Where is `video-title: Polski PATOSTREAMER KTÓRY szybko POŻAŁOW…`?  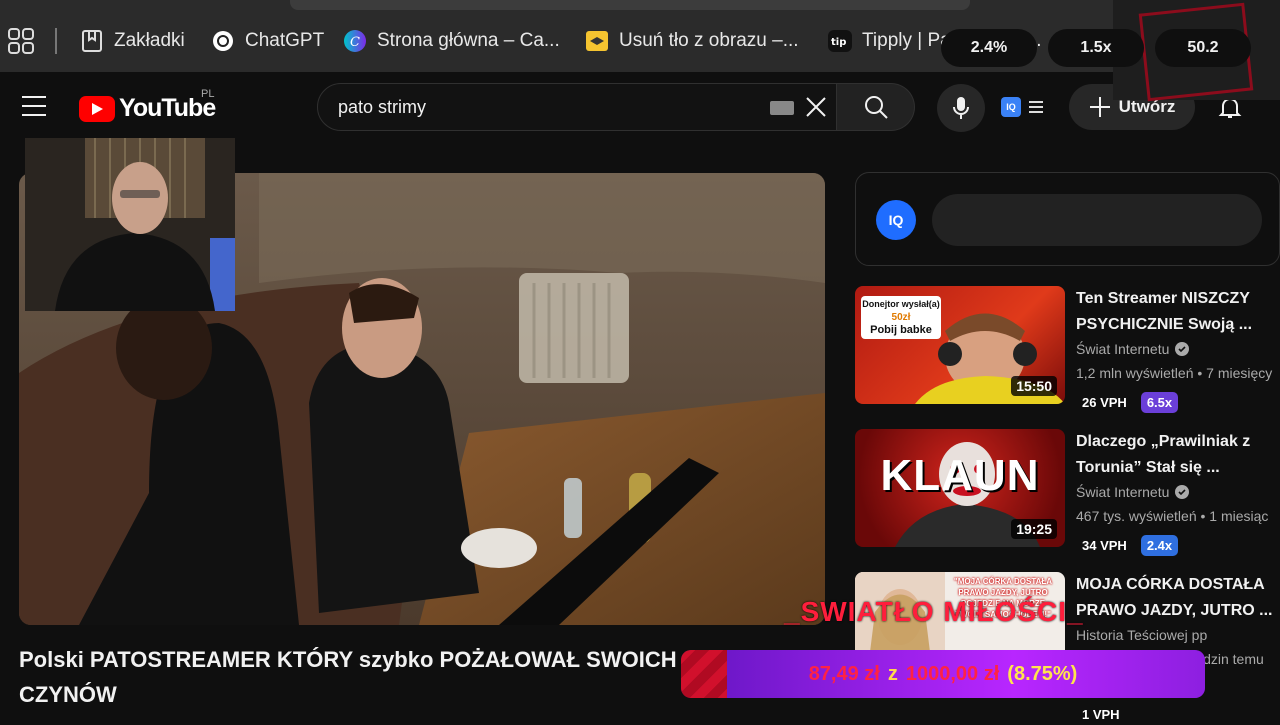 video-title: Polski PATOSTREAMER KTÓRY szybko POŻAŁOW… is located at coordinates (348, 677).